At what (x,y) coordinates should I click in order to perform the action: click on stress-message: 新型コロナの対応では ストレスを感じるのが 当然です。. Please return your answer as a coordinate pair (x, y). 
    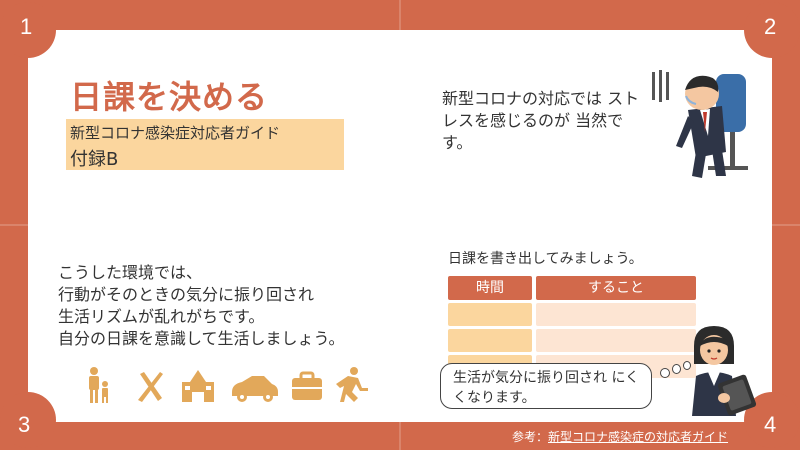
    Looking at the image, I should click on (541, 120).